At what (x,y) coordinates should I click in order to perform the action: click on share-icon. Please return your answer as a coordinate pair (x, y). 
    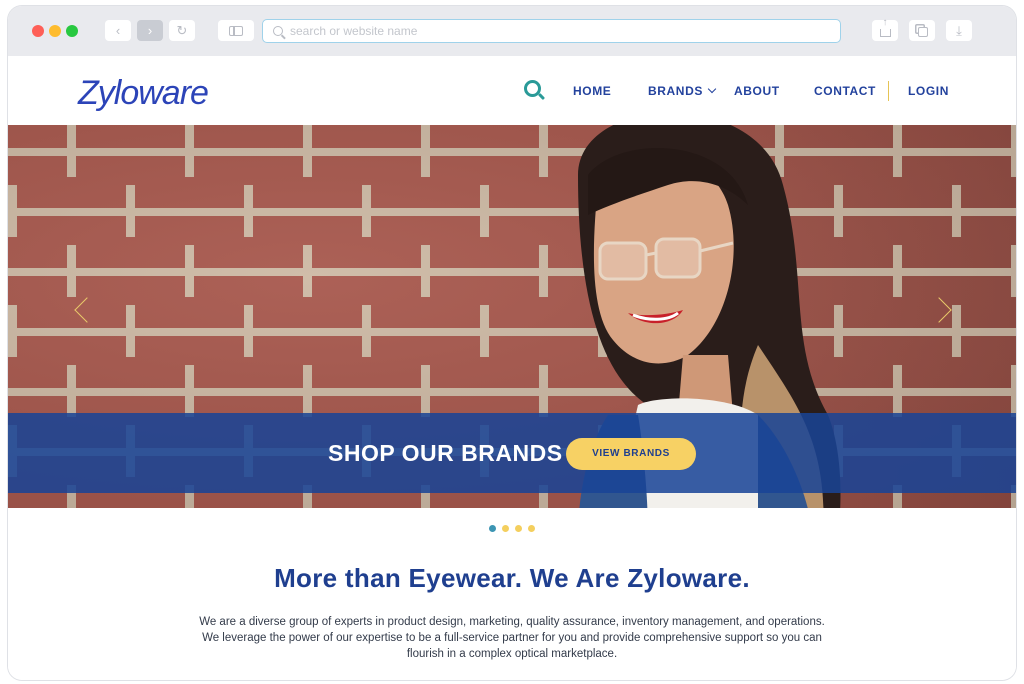
    Looking at the image, I should click on (885, 27).